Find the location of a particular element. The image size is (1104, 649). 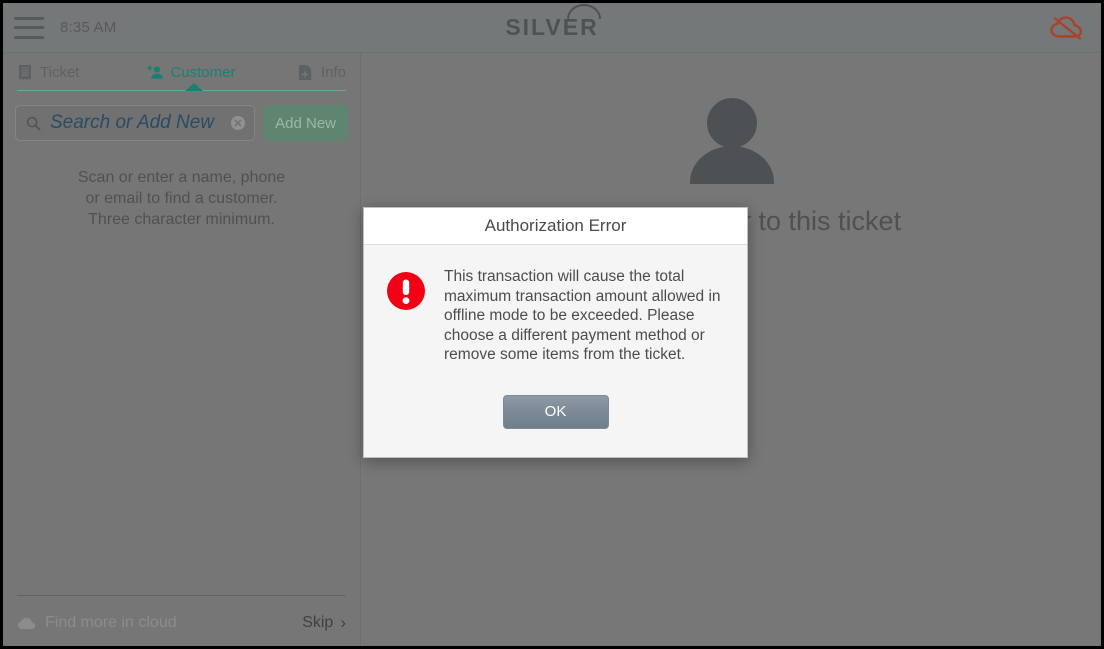

add-new-button: Add New is located at coordinates (305, 123).